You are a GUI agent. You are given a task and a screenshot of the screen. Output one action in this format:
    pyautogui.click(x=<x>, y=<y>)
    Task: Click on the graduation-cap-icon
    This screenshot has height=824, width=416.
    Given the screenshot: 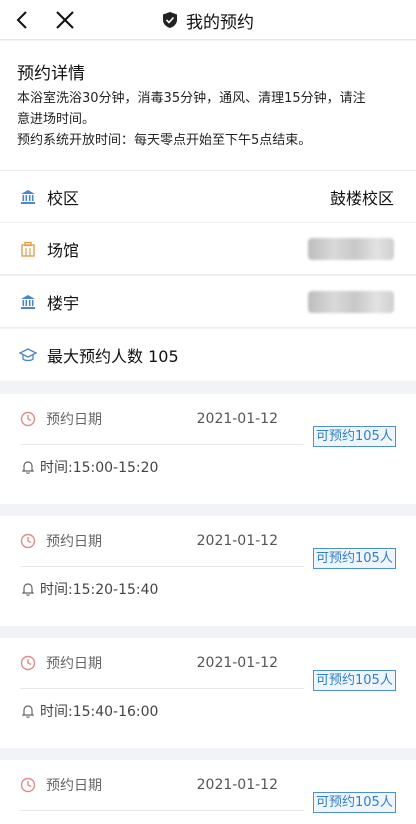 What is the action you would take?
    pyautogui.click(x=28, y=355)
    